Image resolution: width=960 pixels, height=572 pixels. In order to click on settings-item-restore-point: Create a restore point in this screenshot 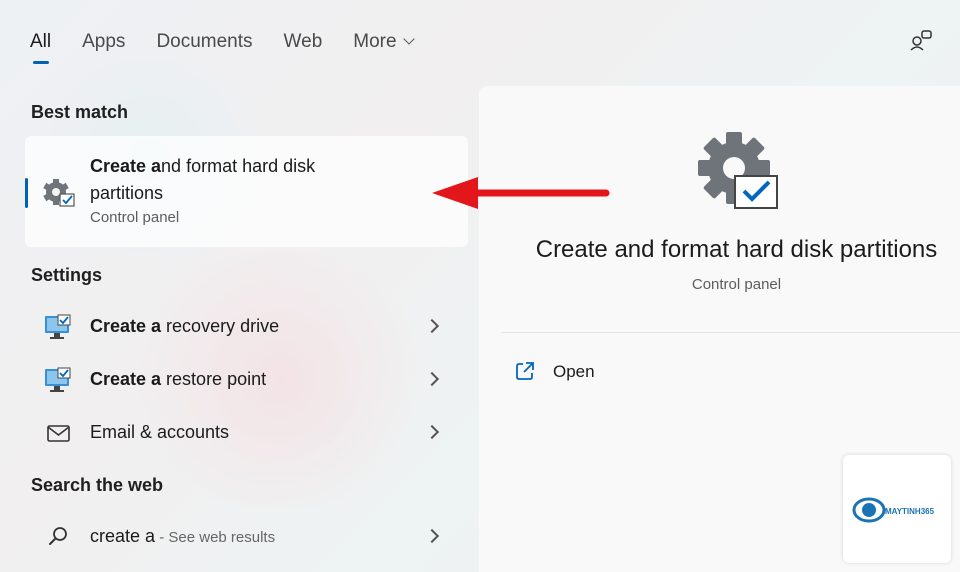, I will do `click(246, 380)`.